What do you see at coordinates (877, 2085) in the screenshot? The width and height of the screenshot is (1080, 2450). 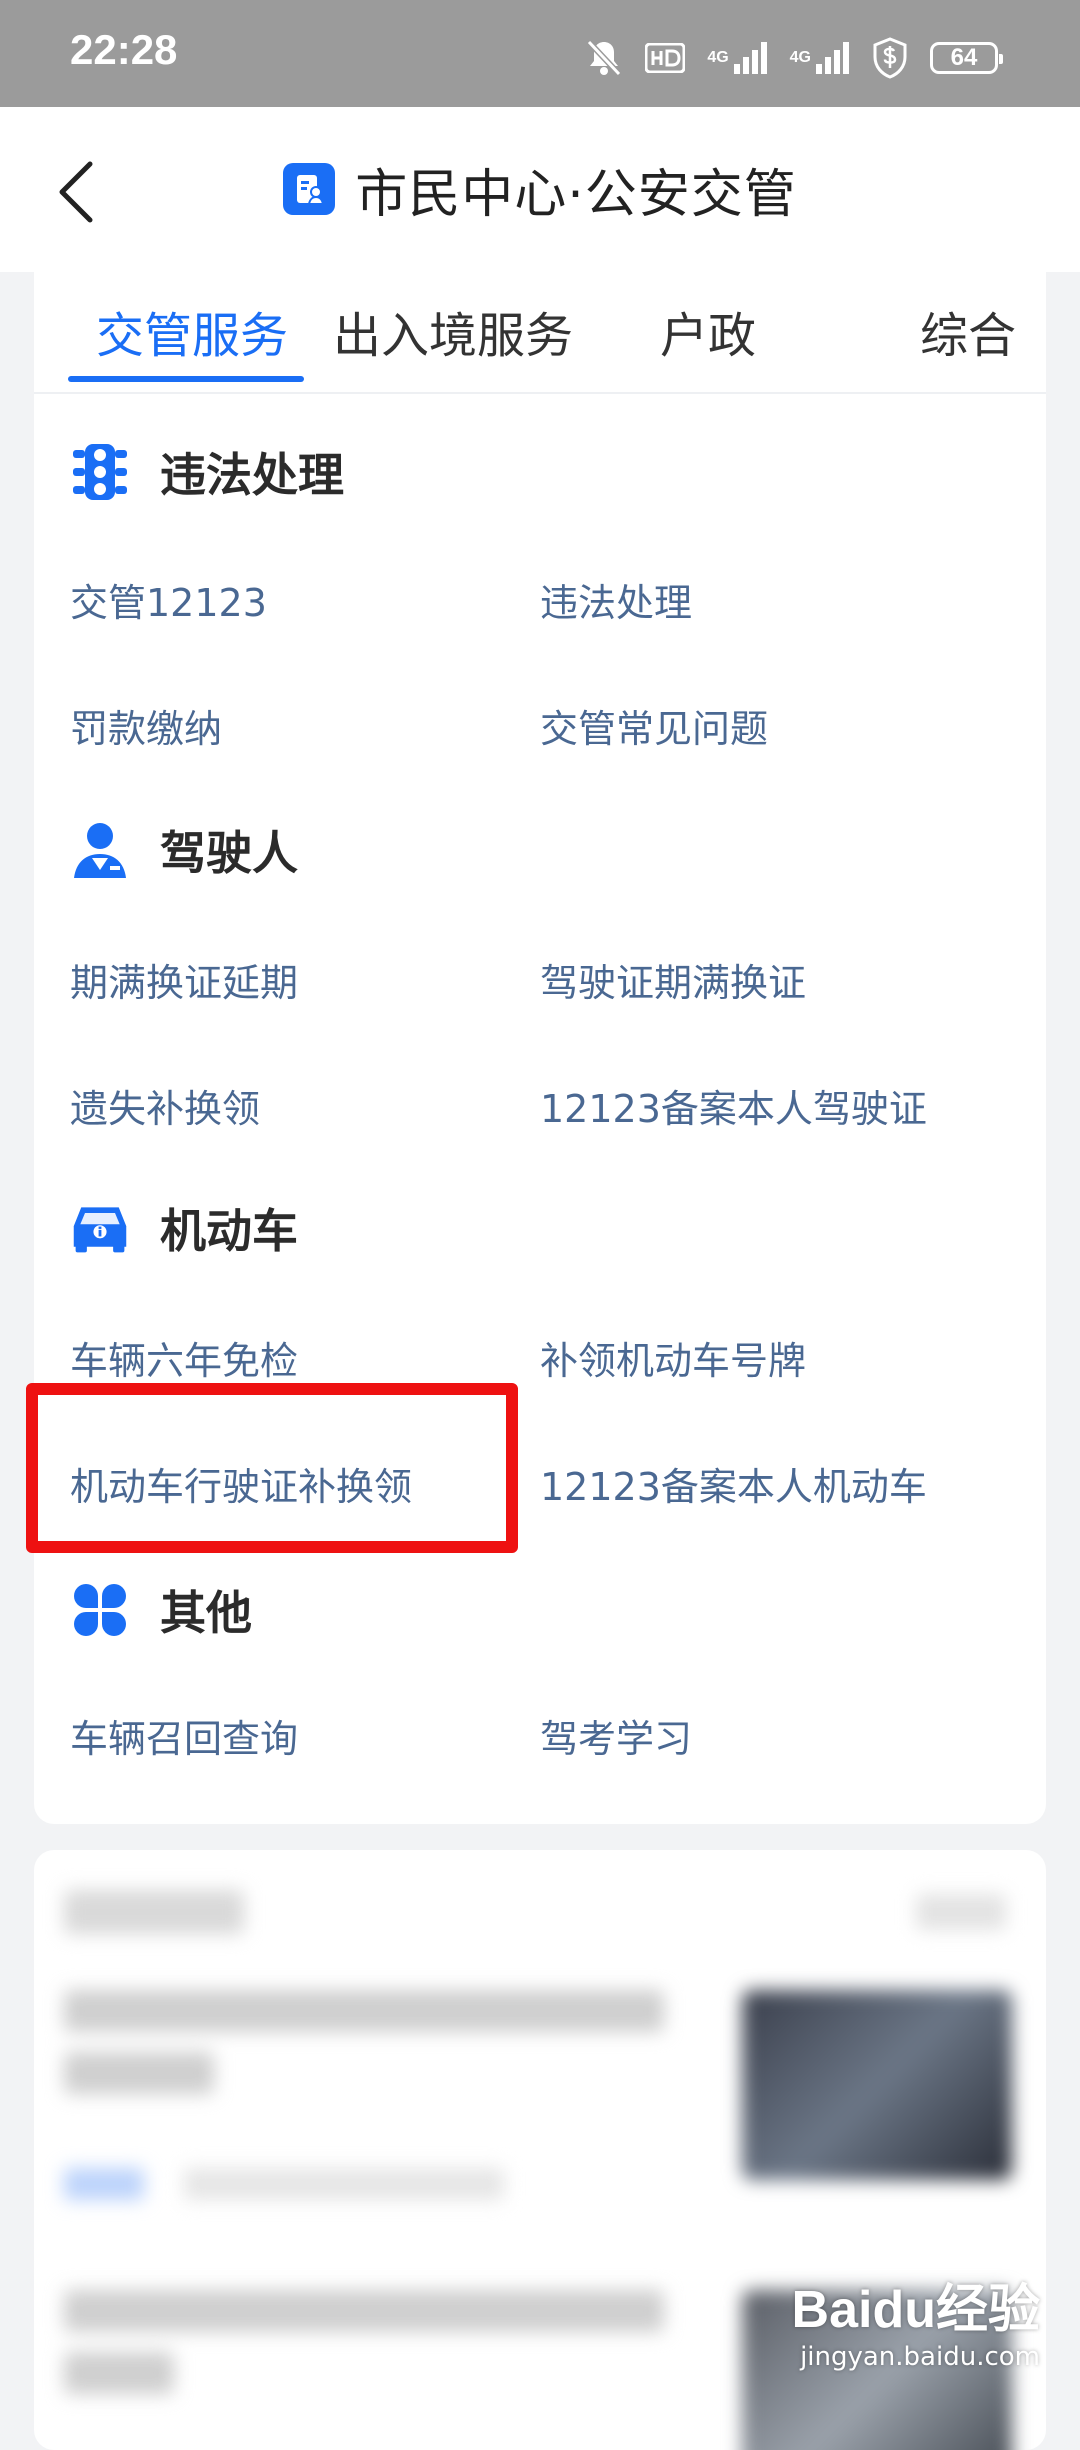 I see `news-thumbnail` at bounding box center [877, 2085].